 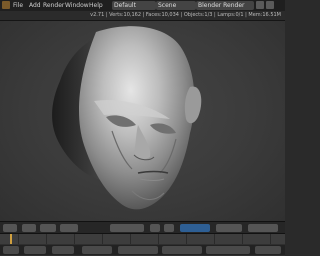 What do you see at coordinates (142, 239) in the screenshot?
I see `timeline-ruler` at bounding box center [142, 239].